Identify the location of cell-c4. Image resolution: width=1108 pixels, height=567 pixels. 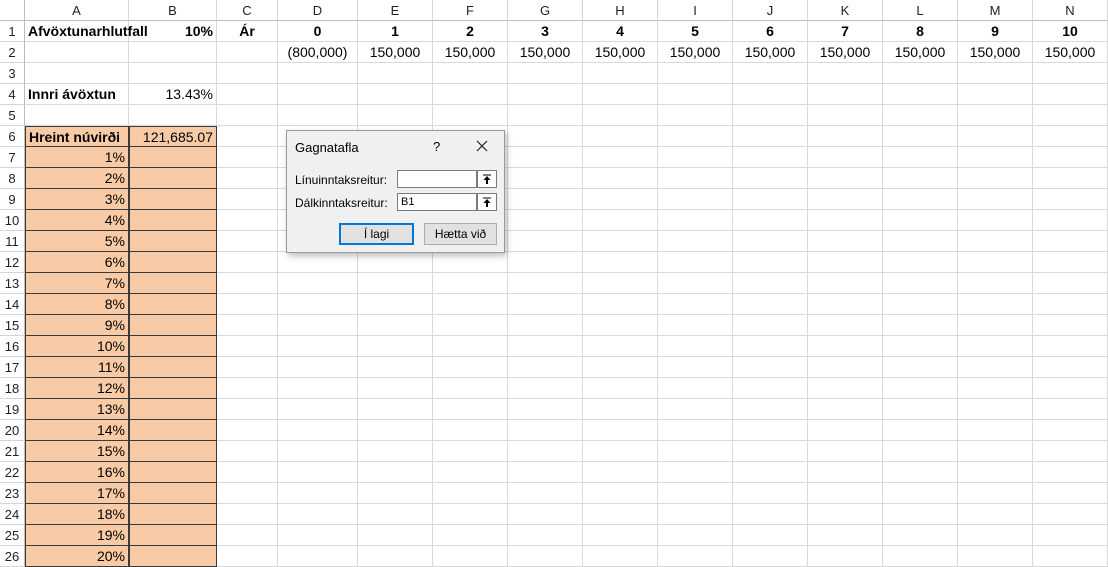
(247, 94).